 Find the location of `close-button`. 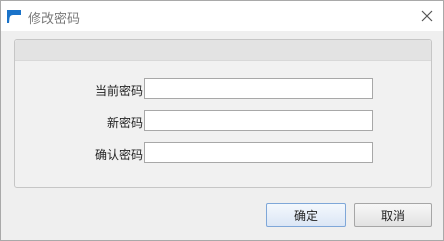

close-button is located at coordinates (427, 16).